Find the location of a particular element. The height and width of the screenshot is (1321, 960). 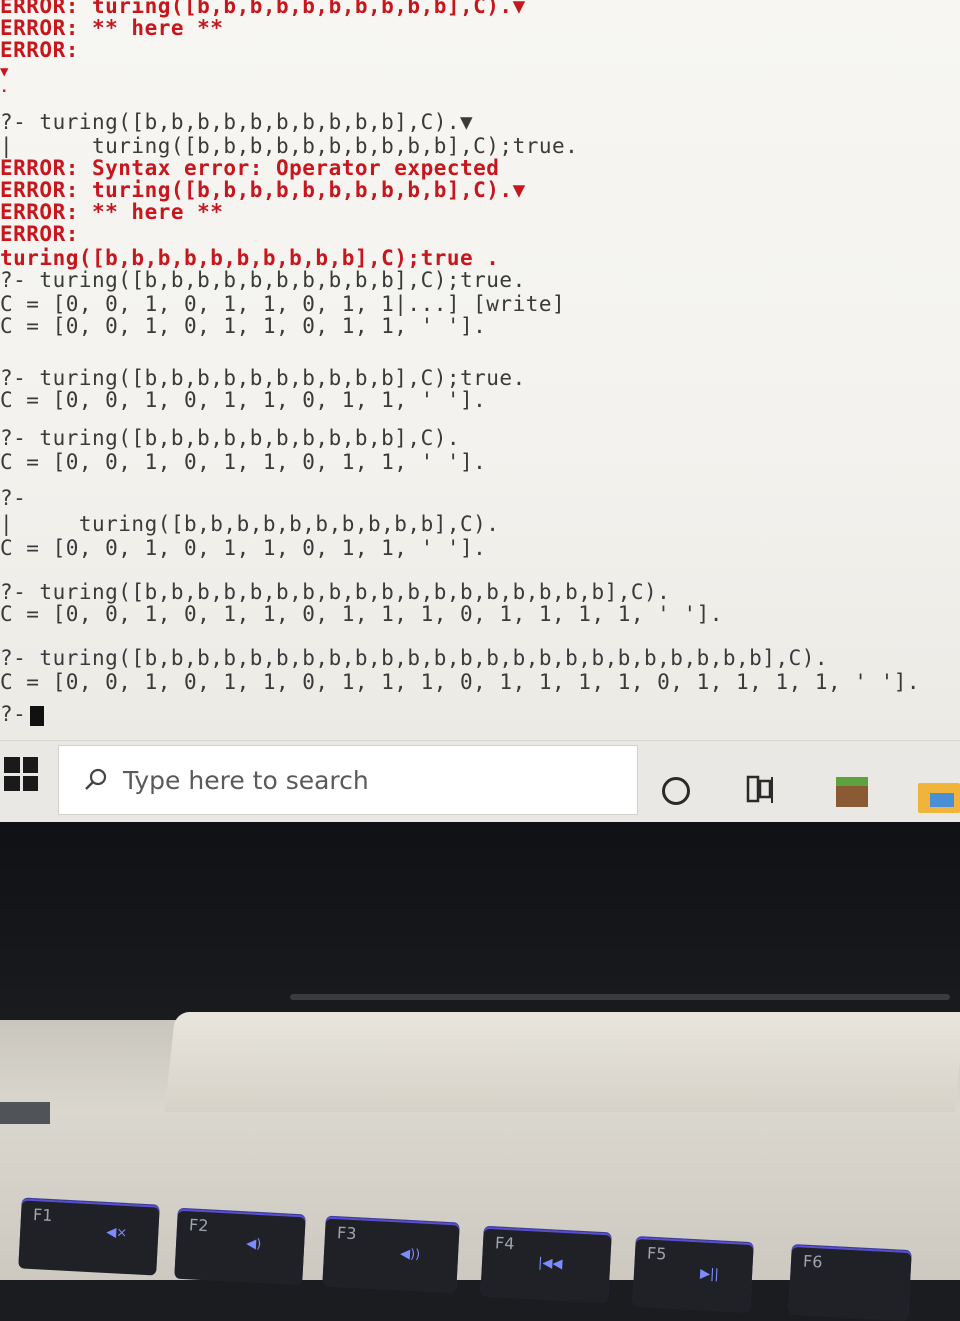

key-f4: F4 |◀◀ is located at coordinates (546, 1265).